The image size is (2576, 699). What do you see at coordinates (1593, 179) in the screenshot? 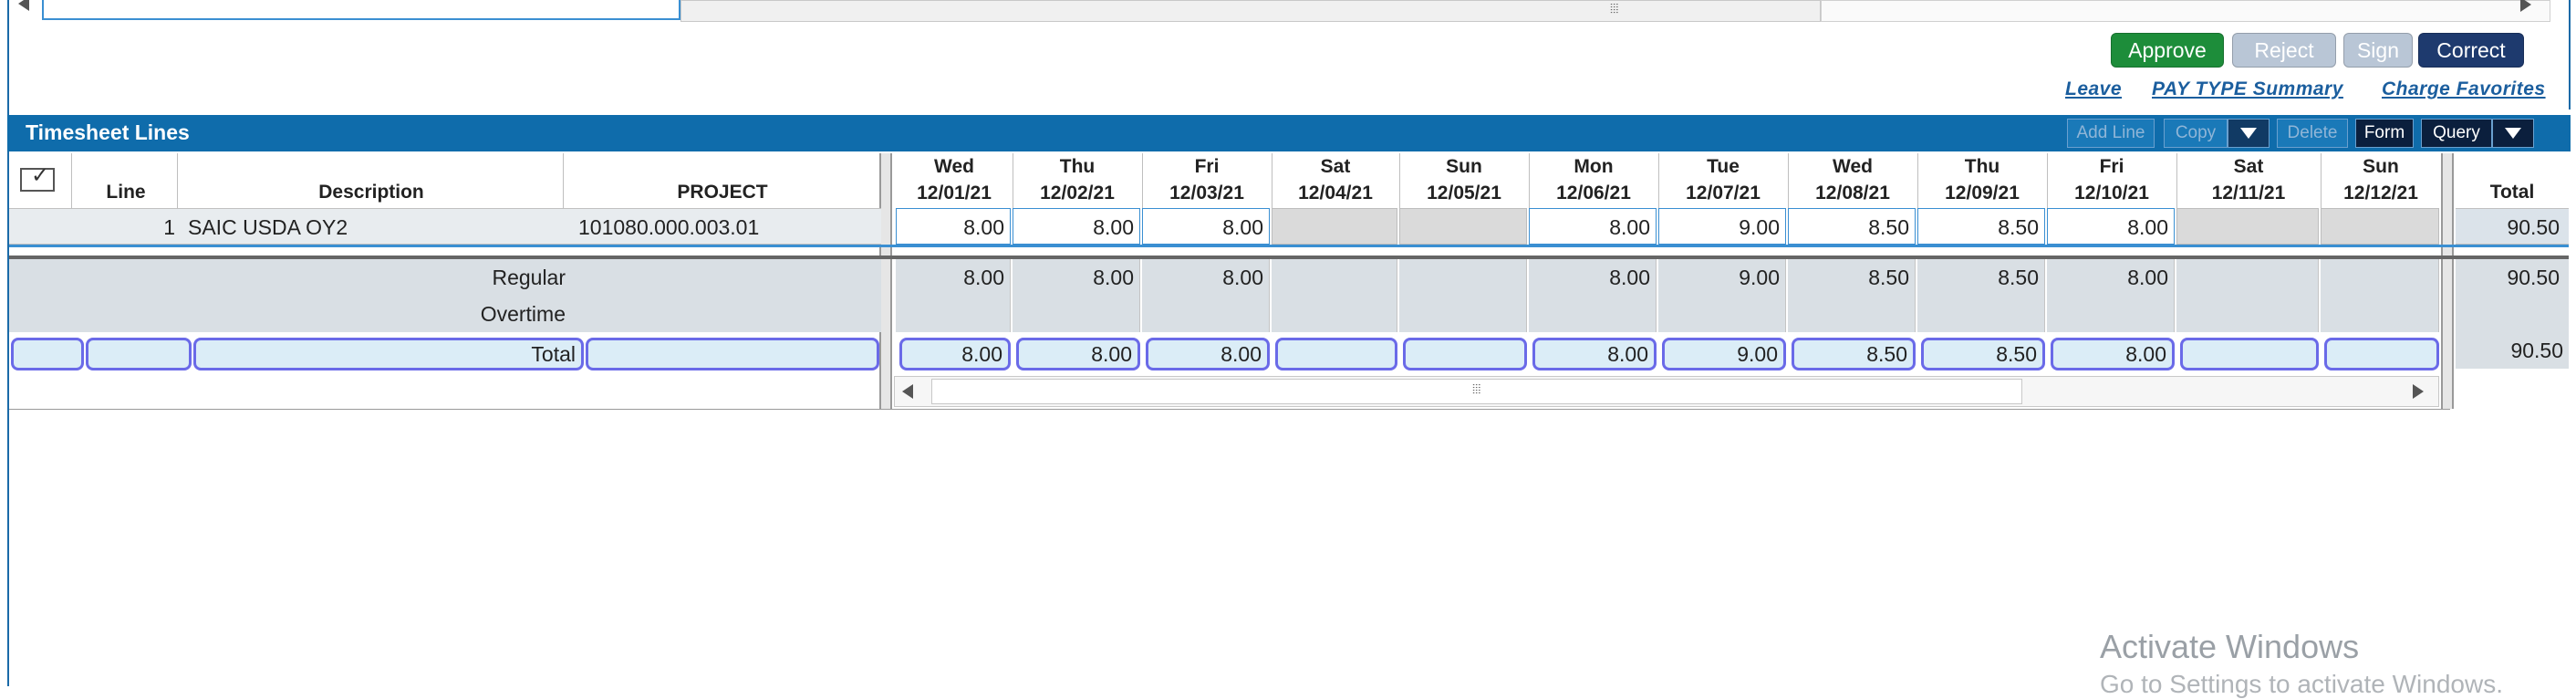
I see `column-header-day: Mon 12/06/21` at bounding box center [1593, 179].